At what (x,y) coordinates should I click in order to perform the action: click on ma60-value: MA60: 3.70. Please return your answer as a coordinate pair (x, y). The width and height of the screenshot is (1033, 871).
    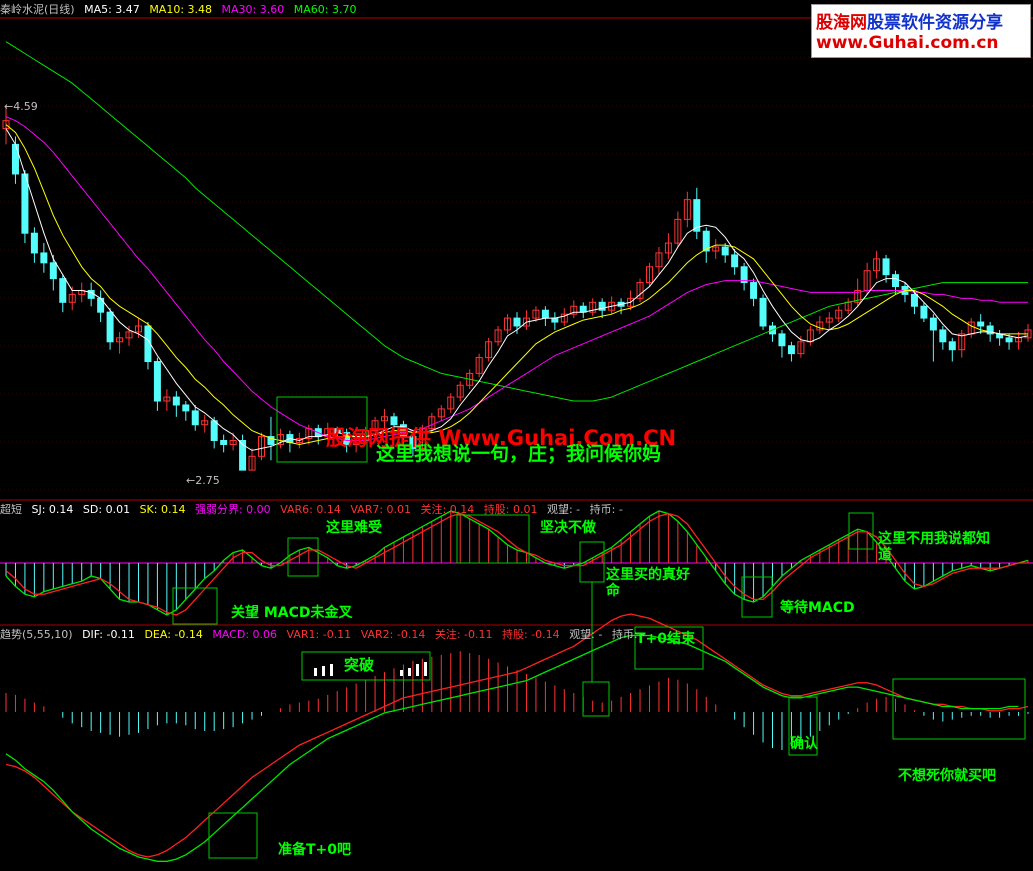
    Looking at the image, I should click on (325, 9).